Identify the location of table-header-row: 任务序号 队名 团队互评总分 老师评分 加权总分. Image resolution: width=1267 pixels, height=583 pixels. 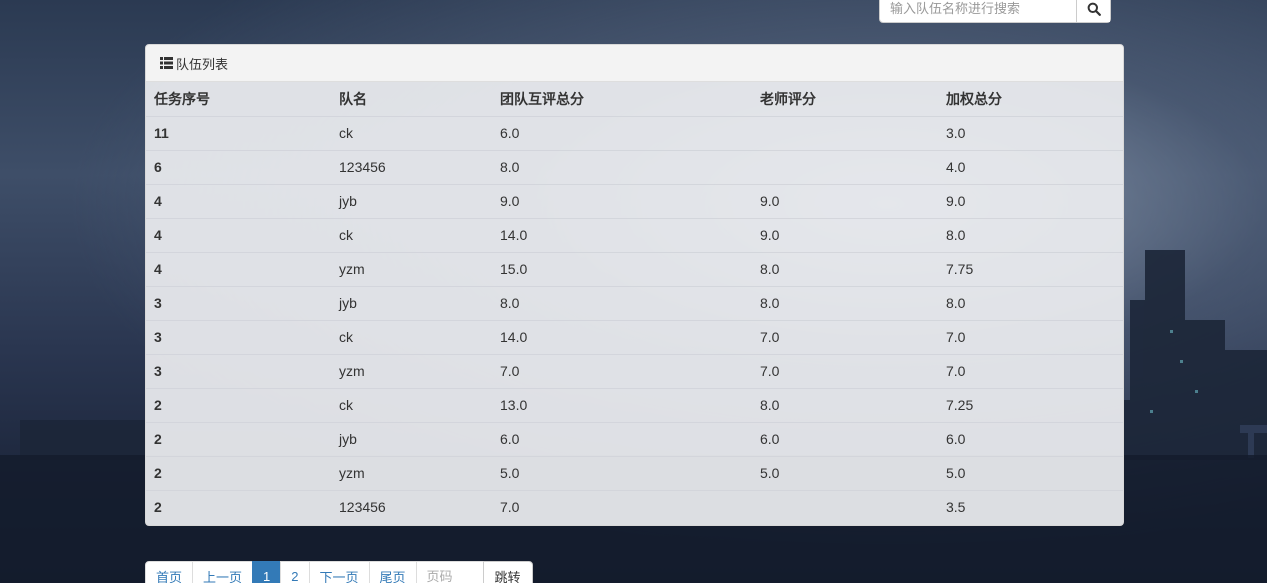
(634, 99).